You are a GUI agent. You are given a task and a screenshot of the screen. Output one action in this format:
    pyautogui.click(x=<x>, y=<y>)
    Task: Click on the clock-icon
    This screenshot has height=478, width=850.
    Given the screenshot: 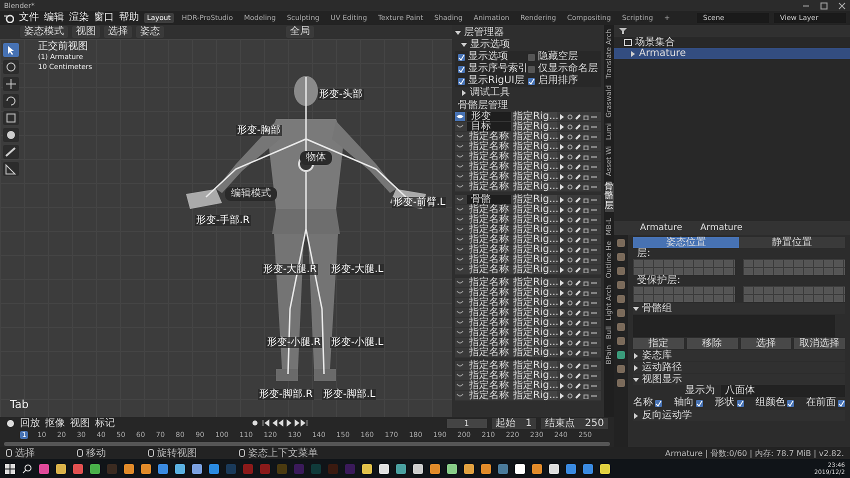 What is the action you would take?
    pyautogui.click(x=10, y=423)
    